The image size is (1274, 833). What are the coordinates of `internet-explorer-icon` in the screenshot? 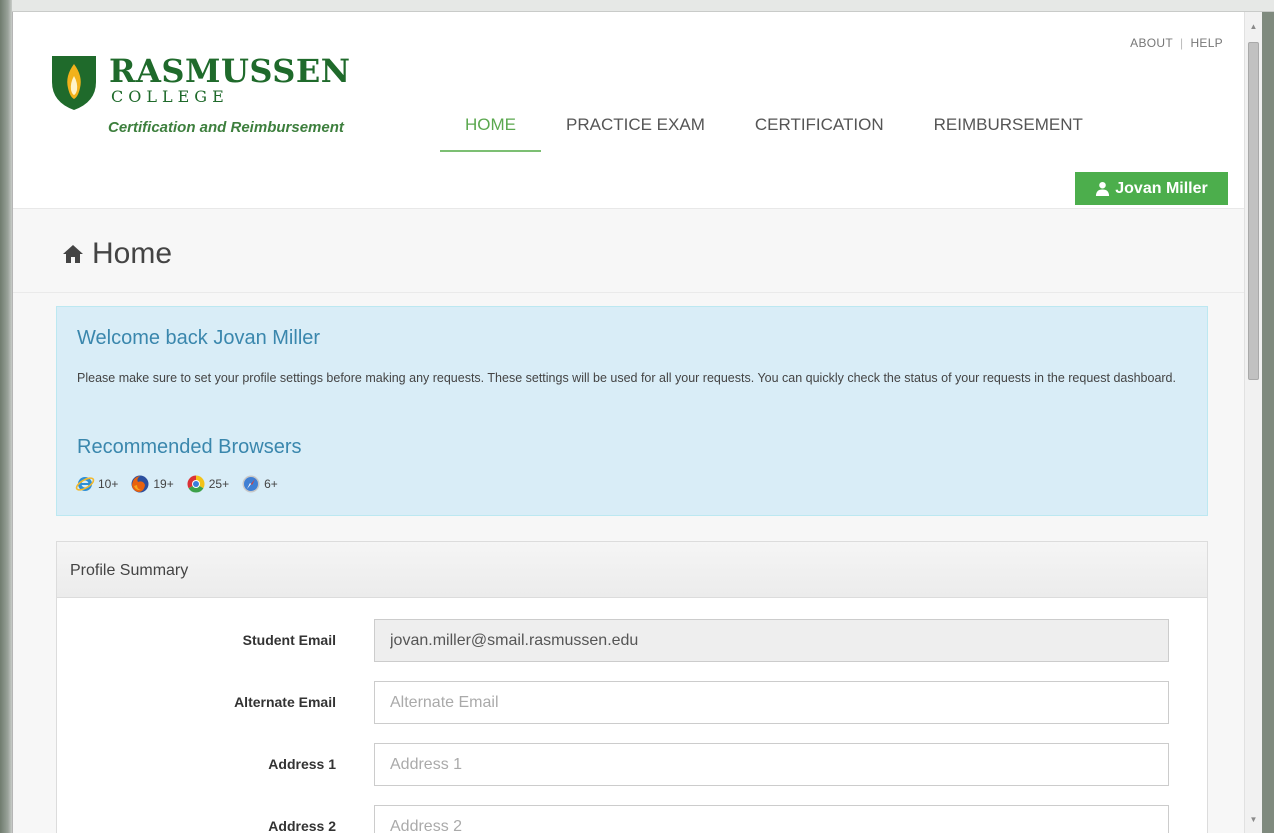 It's located at (85, 484).